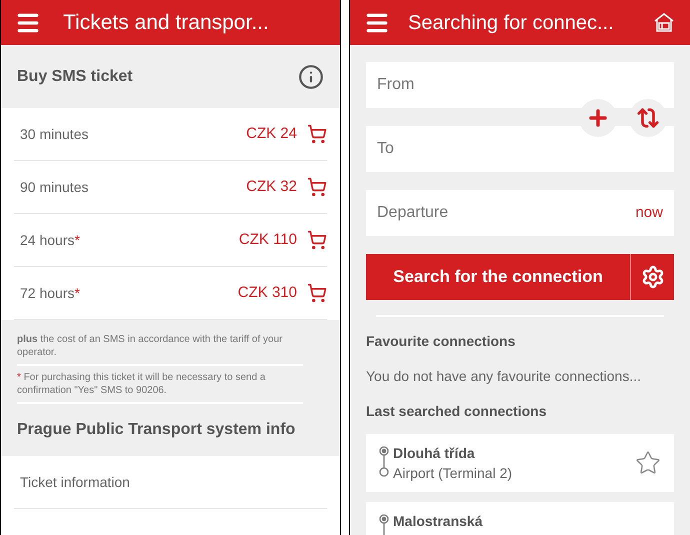 Image resolution: width=690 pixels, height=535 pixels. What do you see at coordinates (141, 384) in the screenshot?
I see `note-text: * For purchasing this ticket it will be necessary to send a confirmation "Yes" SMS to 90206.` at bounding box center [141, 384].